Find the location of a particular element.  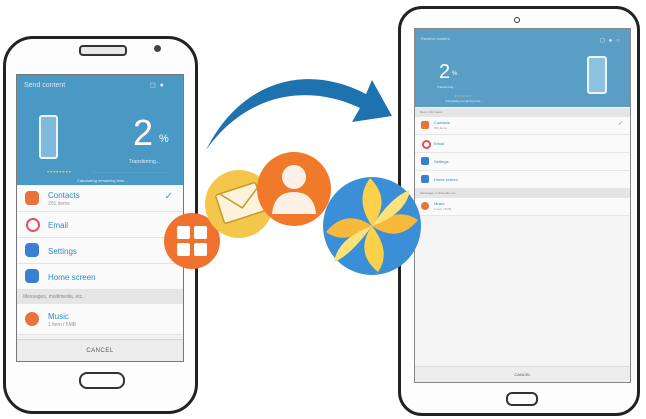

contact-person-icon is located at coordinates (294, 189).